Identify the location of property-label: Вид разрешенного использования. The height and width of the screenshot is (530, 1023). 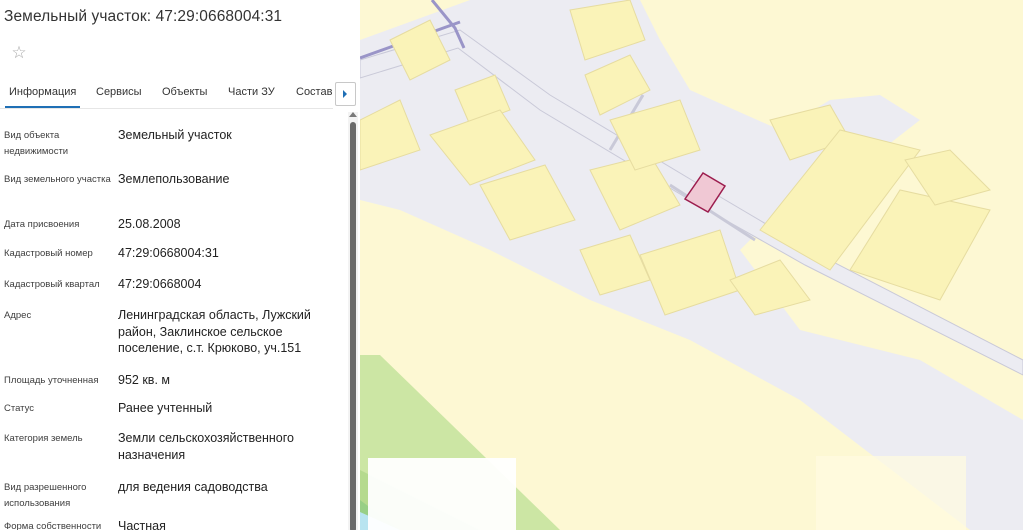
(45, 495).